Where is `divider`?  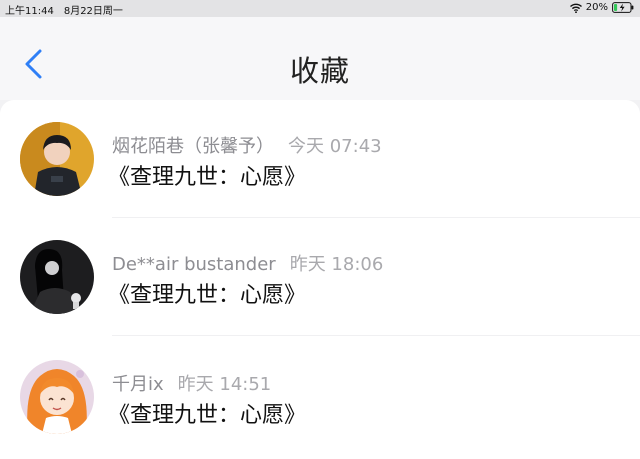 divider is located at coordinates (376, 335).